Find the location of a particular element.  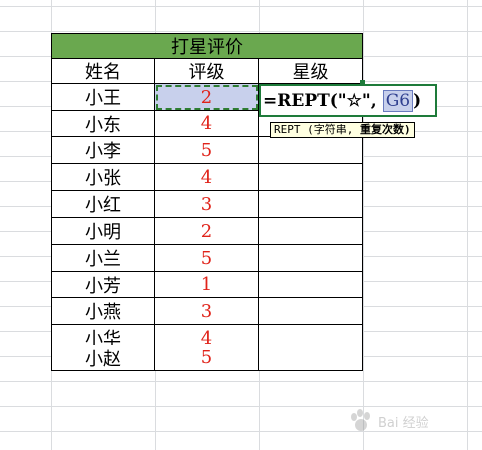

name-cell: 小芳 is located at coordinates (103, 285).